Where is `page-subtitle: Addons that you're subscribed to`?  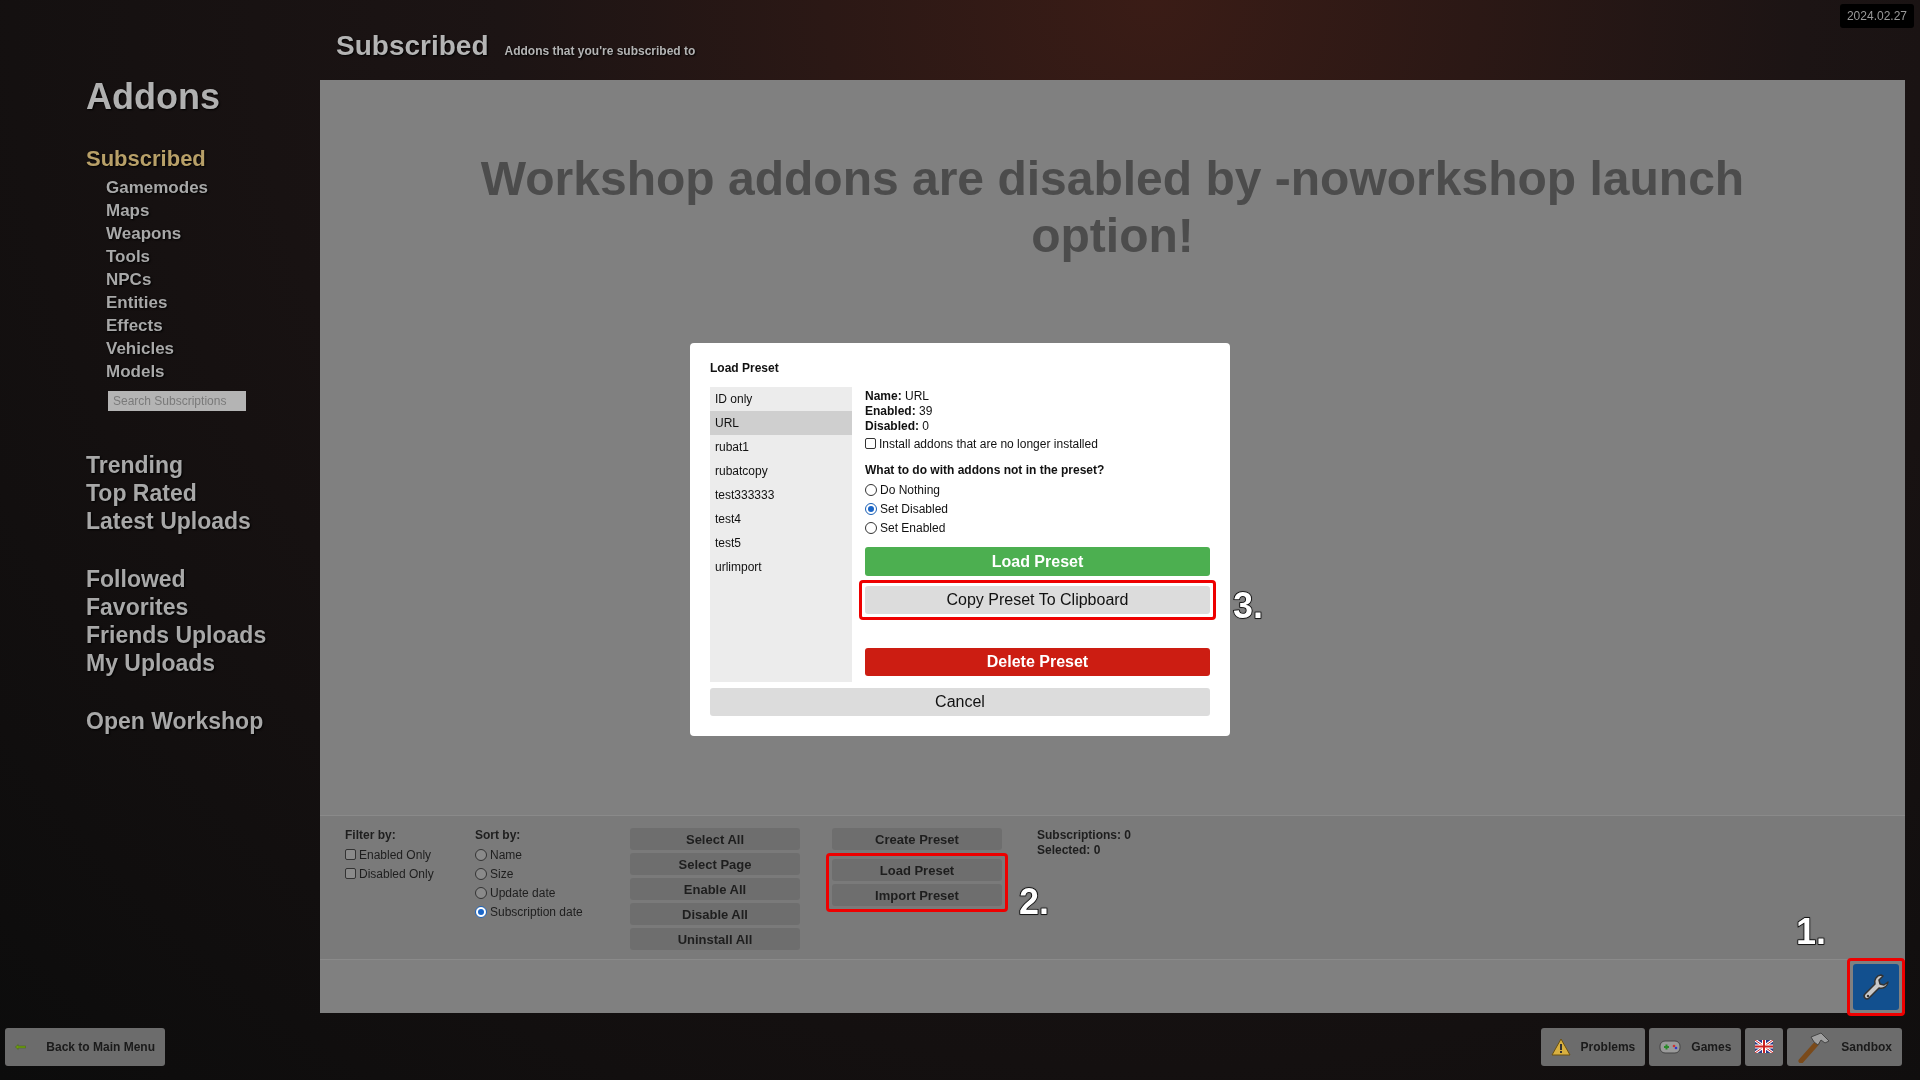
page-subtitle: Addons that you're subscribed to is located at coordinates (600, 51).